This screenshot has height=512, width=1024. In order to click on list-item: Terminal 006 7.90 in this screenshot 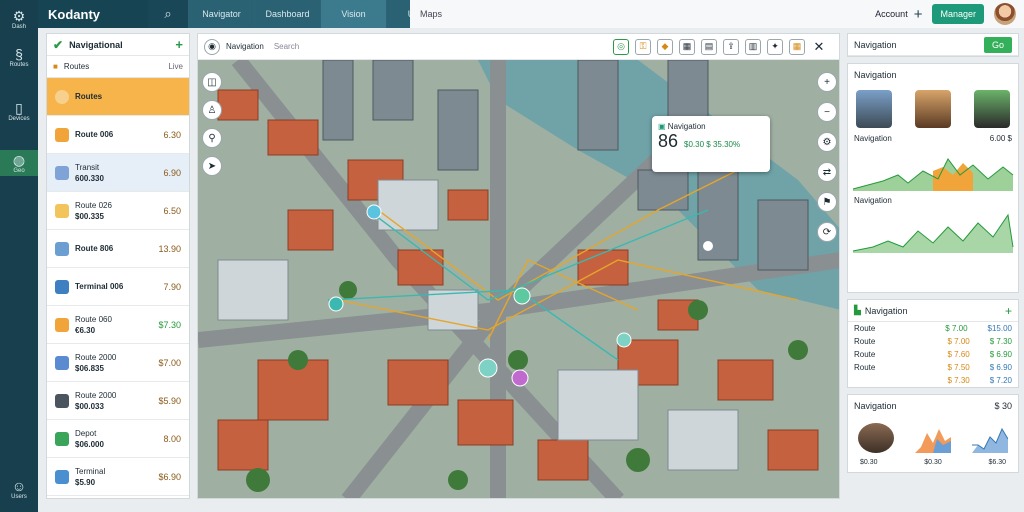, I will do `click(118, 287)`.